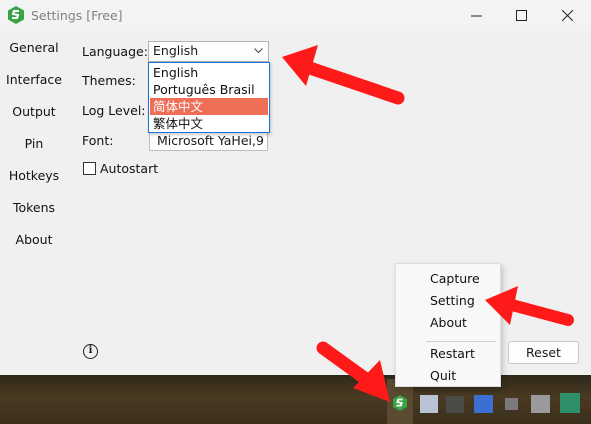  I want to click on maximize-icon, so click(521, 15).